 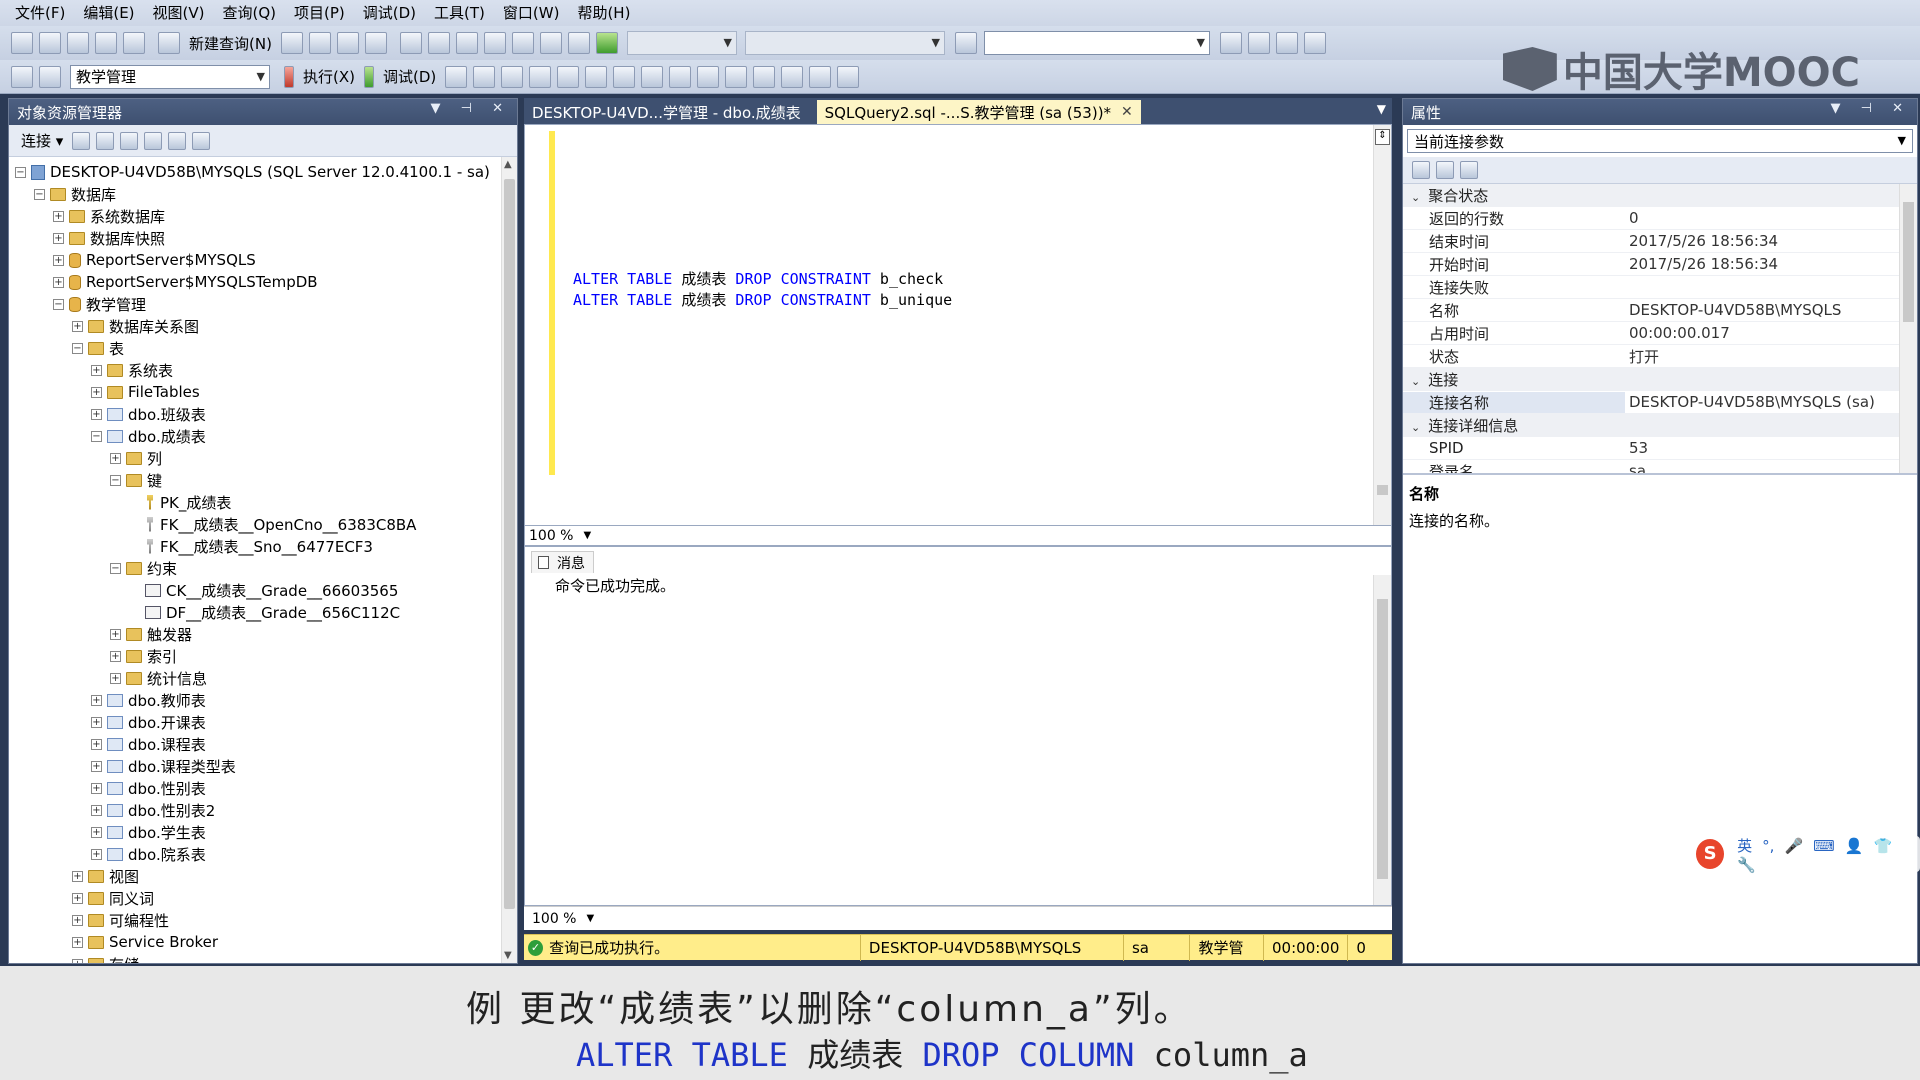 I want to click on refresh-icon, so click(x=177, y=140).